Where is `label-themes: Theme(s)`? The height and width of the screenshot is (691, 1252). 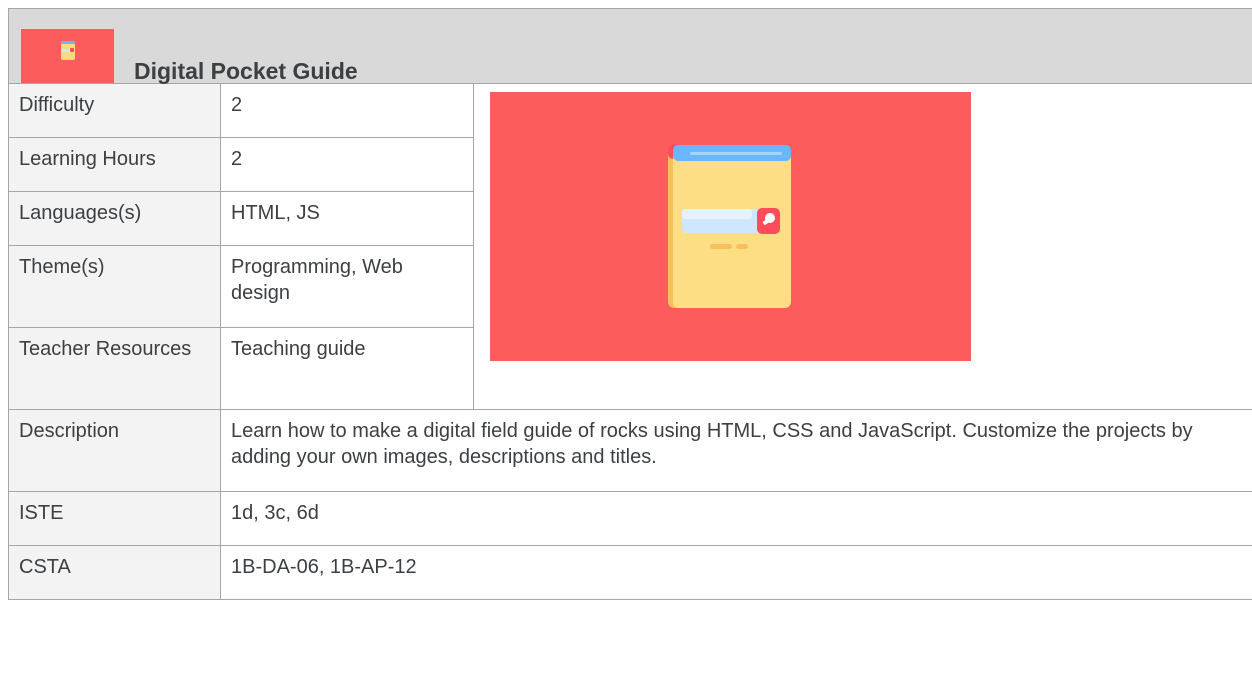 label-themes: Theme(s) is located at coordinates (114, 286).